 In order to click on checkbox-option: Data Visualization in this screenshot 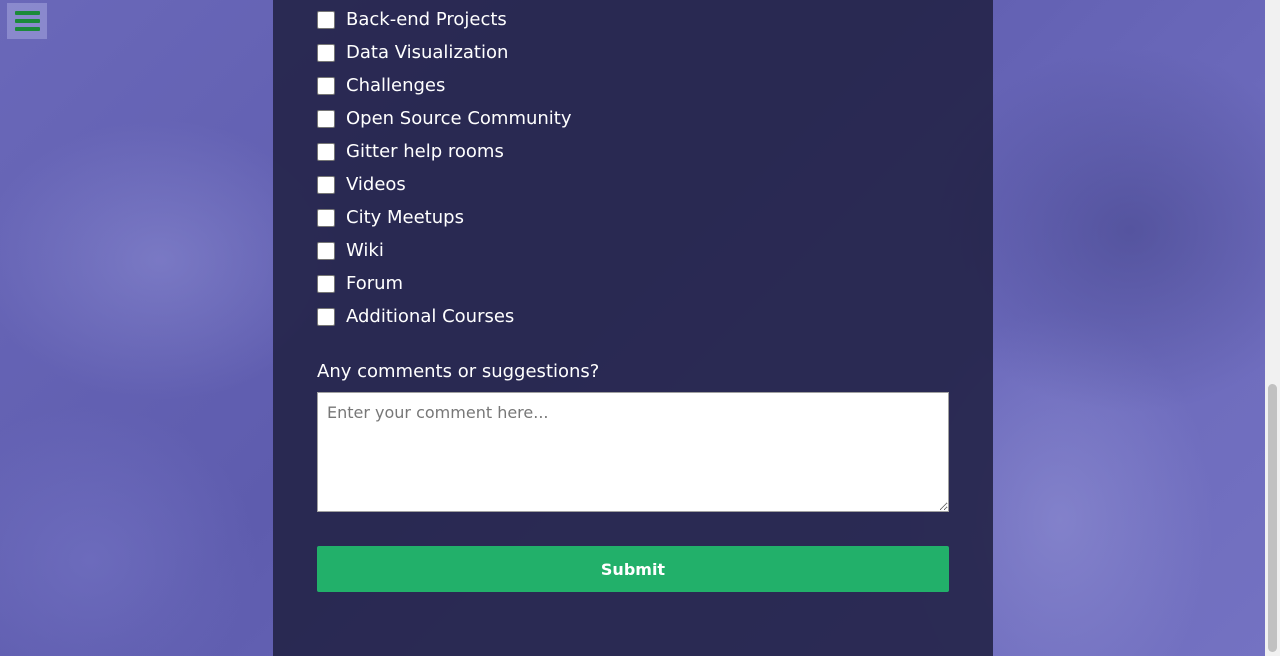, I will do `click(444, 52)`.